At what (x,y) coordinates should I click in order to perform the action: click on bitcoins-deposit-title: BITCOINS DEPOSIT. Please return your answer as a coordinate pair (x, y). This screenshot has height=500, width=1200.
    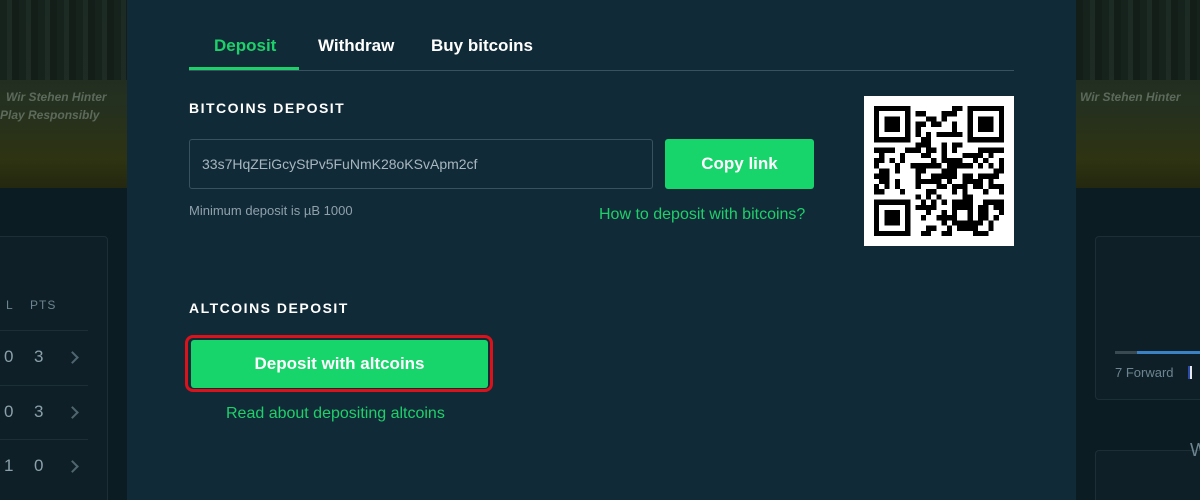
    Looking at the image, I should click on (267, 108).